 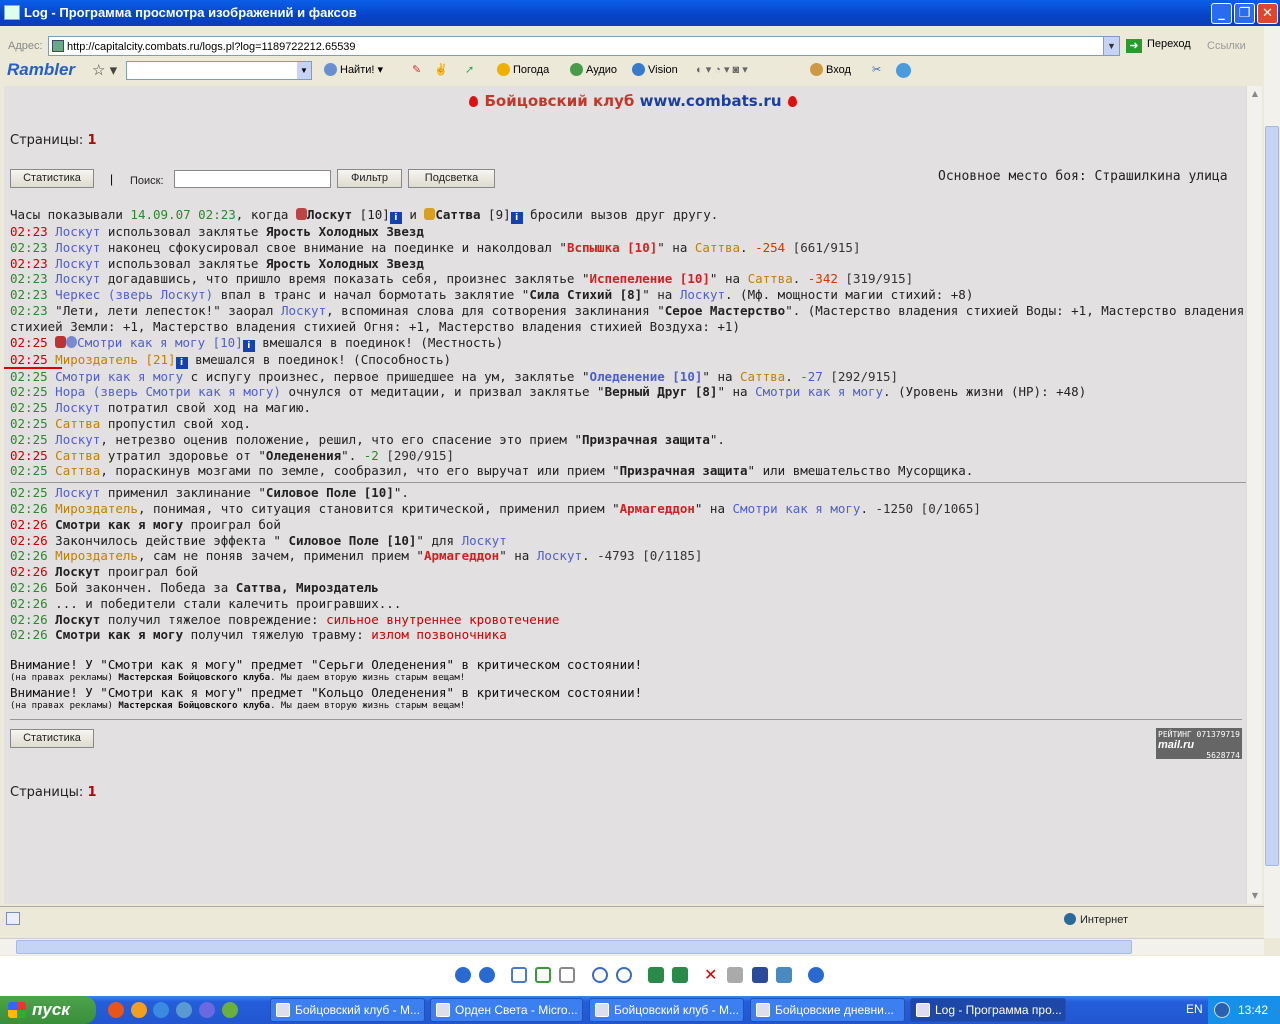 I want to click on scroll-down-icon: ▼, so click(x=1255, y=896).